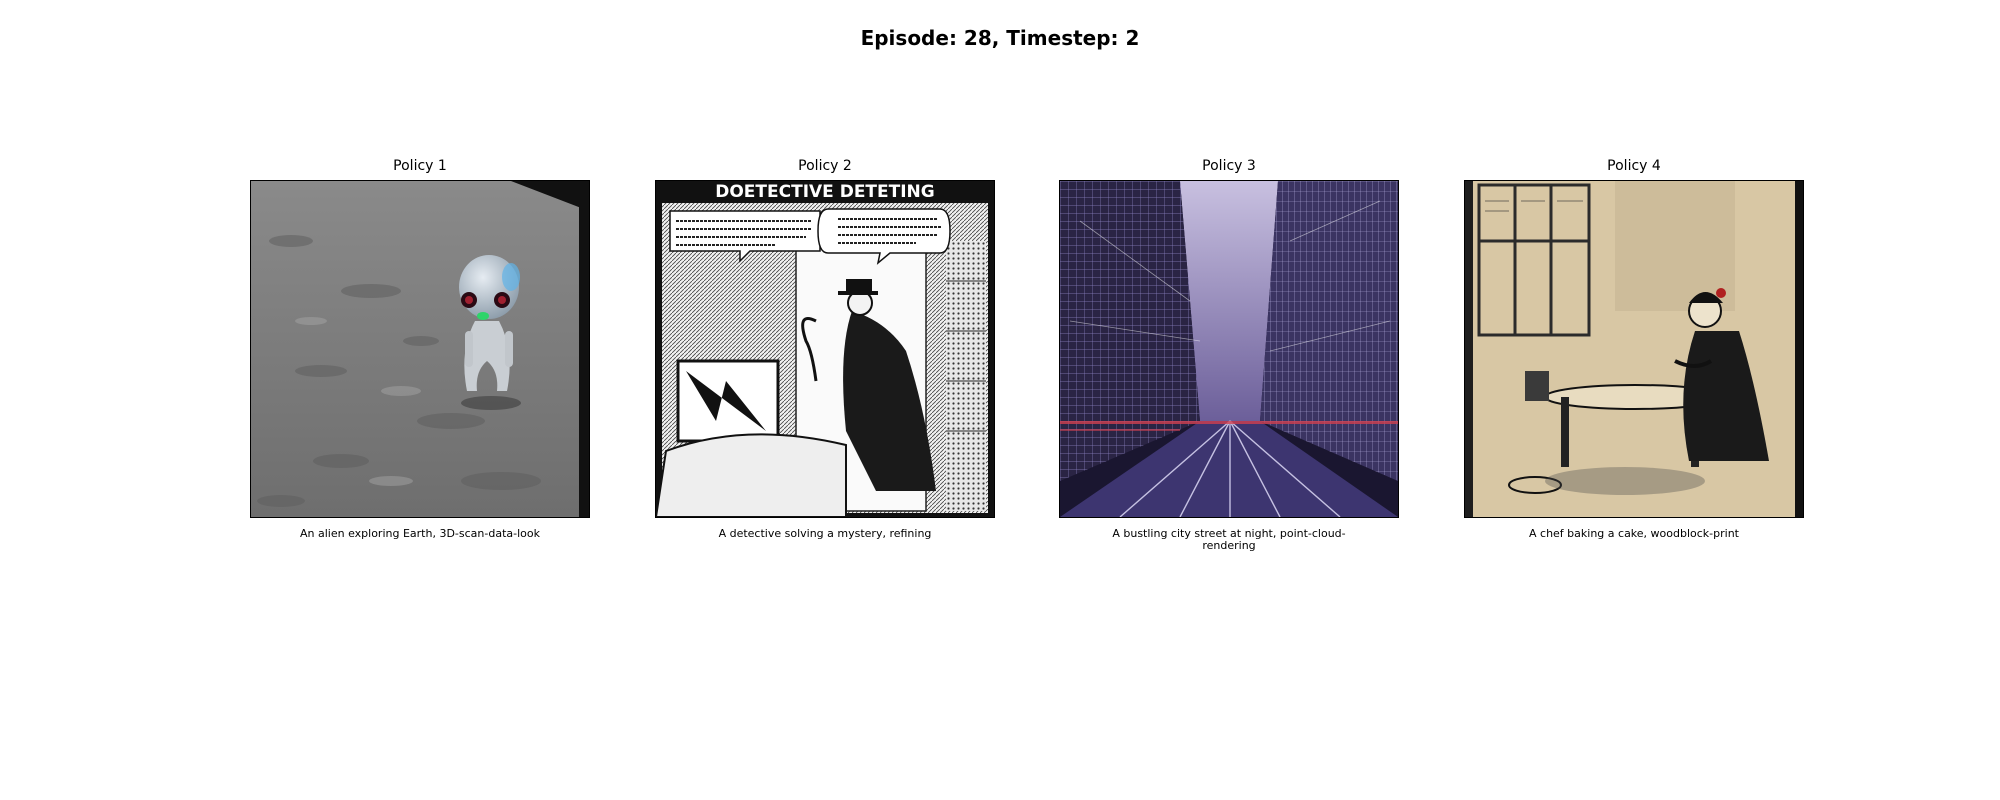  I want to click on panel-title: Policy 4, so click(1634, 166).